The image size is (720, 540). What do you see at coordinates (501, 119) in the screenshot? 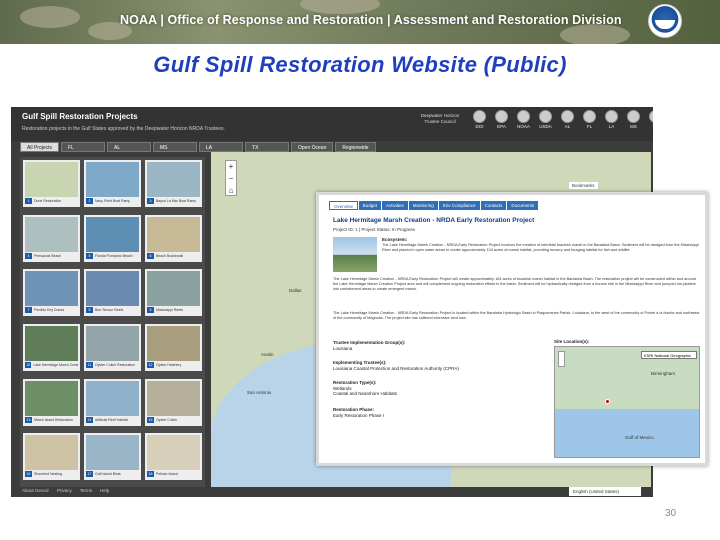
I see `partner-logo: EPA` at bounding box center [501, 119].